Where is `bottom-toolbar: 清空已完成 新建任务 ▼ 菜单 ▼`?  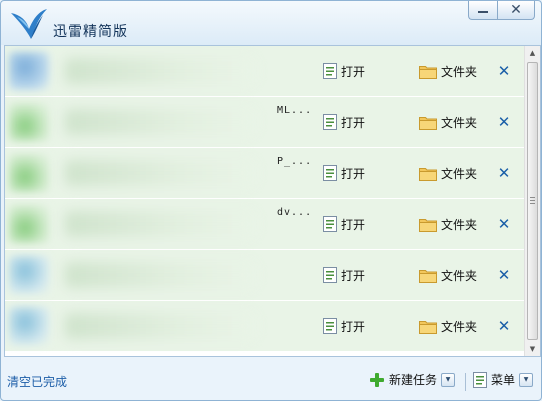
bottom-toolbar: 清空已完成 新建任务 ▼ 菜单 ▼ is located at coordinates (271, 379).